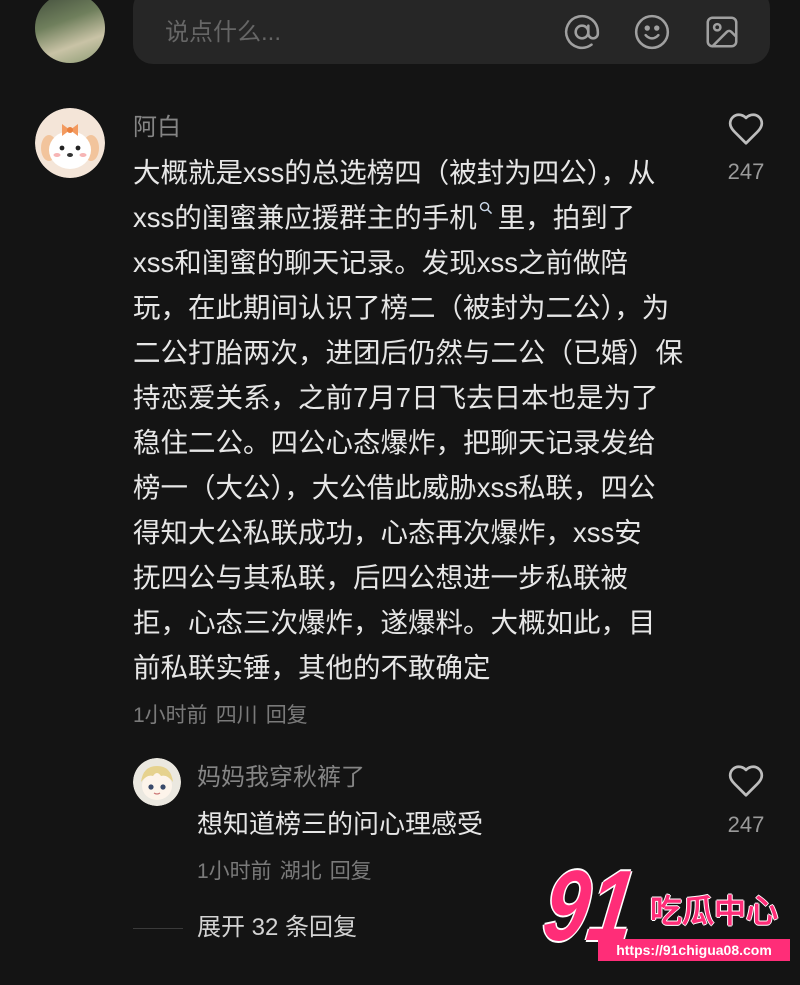  What do you see at coordinates (380, 577) in the screenshot?
I see `comment-text-line: 抚四公与其私联，后四公想进一步私联被` at bounding box center [380, 577].